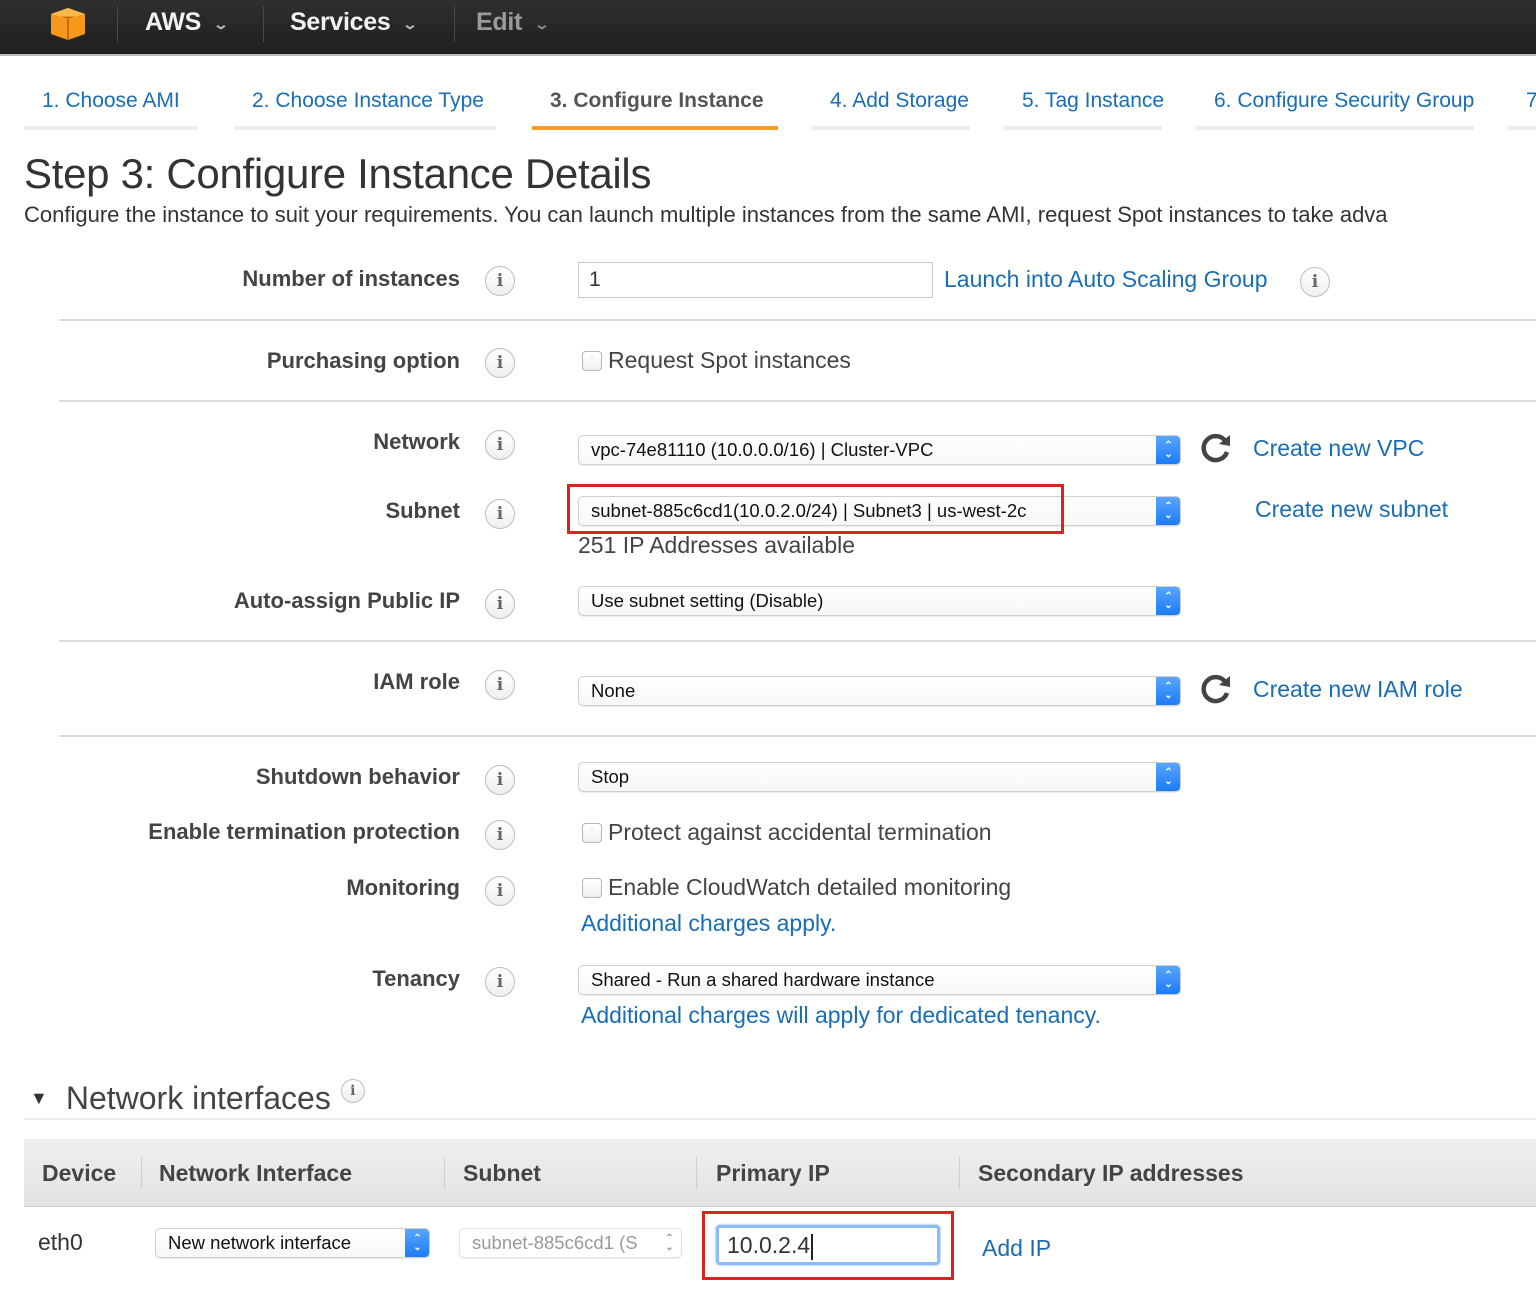 Image resolution: width=1536 pixels, height=1297 pixels. Describe the element at coordinates (773, 1173) in the screenshot. I see `column-header-primary-ip: Primary IP` at that location.